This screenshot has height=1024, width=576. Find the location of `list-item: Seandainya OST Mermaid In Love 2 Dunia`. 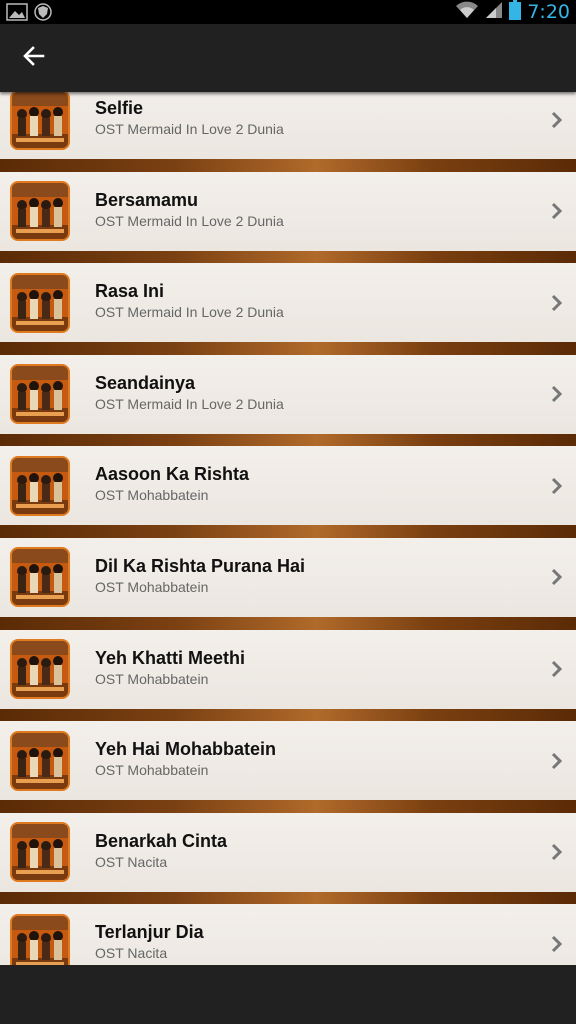

list-item: Seandainya OST Mermaid In Love 2 Dunia is located at coordinates (288, 394).